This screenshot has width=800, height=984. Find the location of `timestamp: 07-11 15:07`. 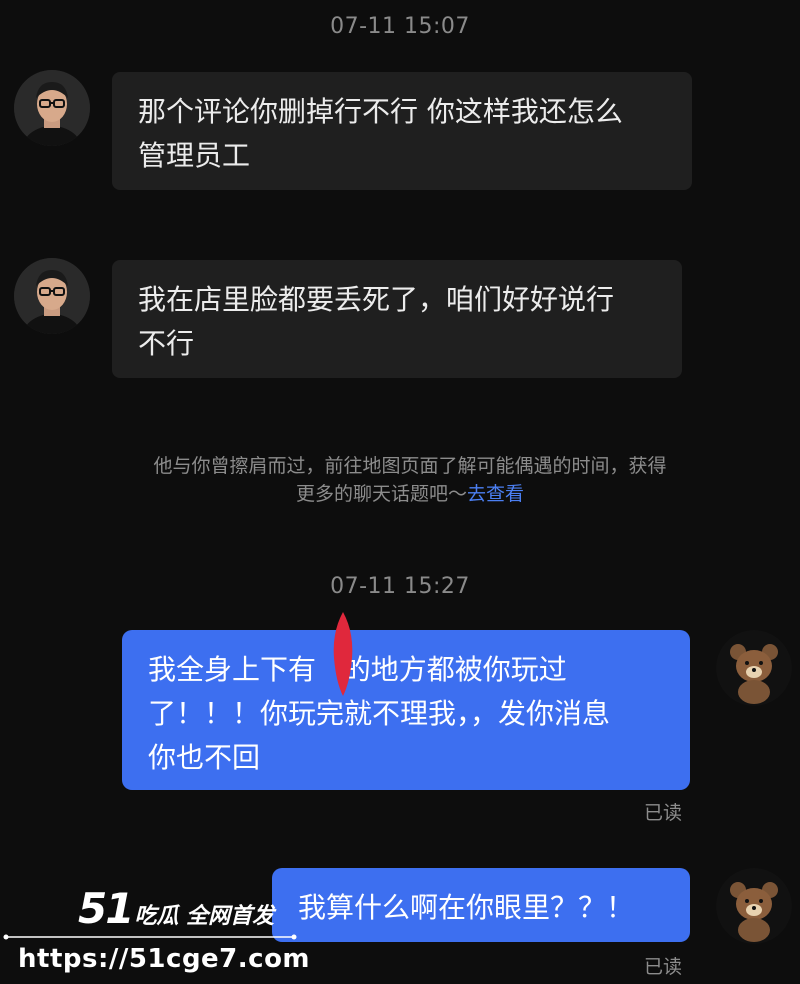

timestamp: 07-11 15:07 is located at coordinates (400, 26).